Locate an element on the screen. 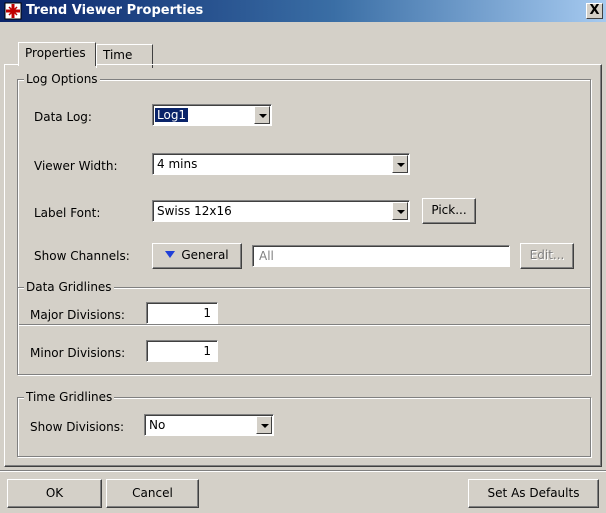  set-as-defaults-button: Set As Defaults is located at coordinates (533, 493).